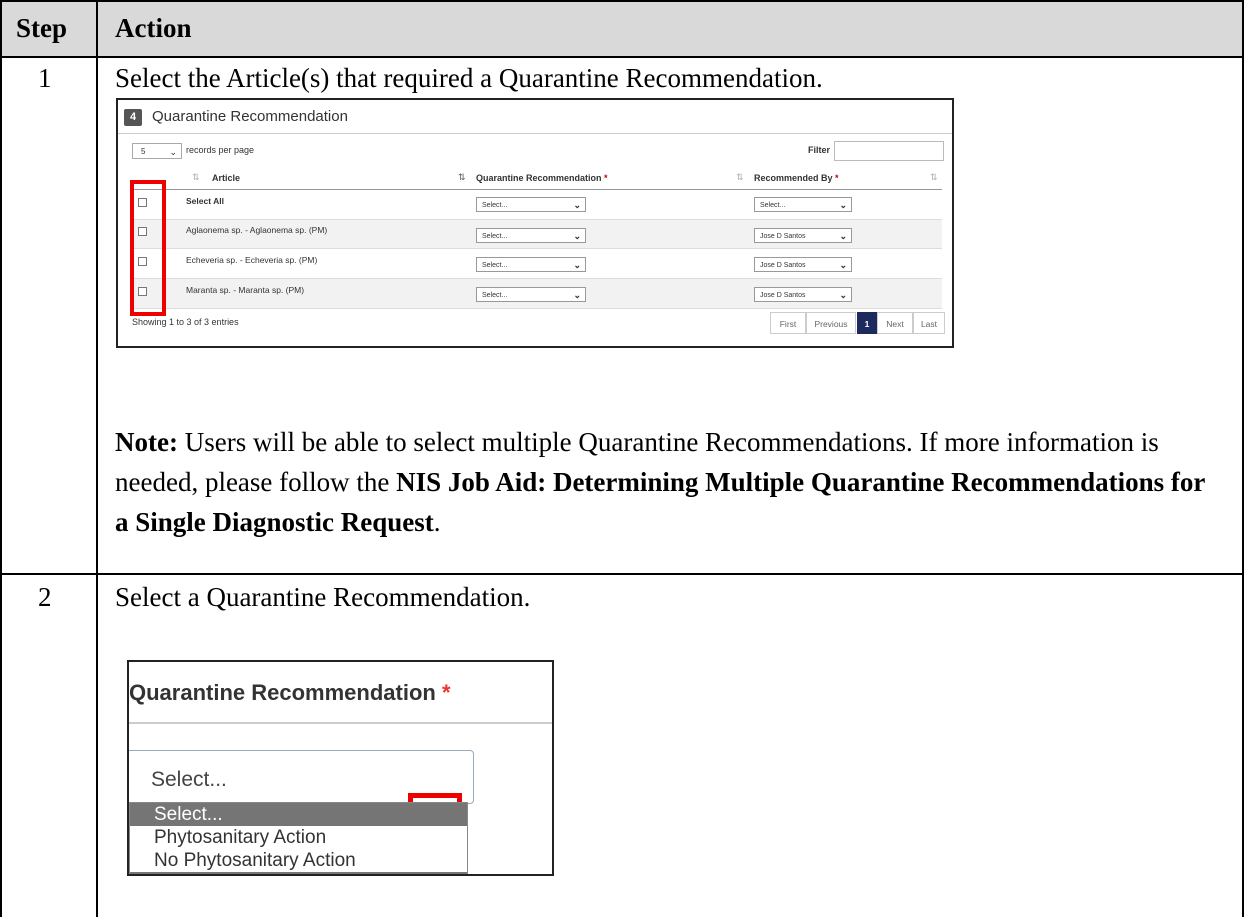  What do you see at coordinates (42, 28) in the screenshot?
I see `header-step: Step` at bounding box center [42, 28].